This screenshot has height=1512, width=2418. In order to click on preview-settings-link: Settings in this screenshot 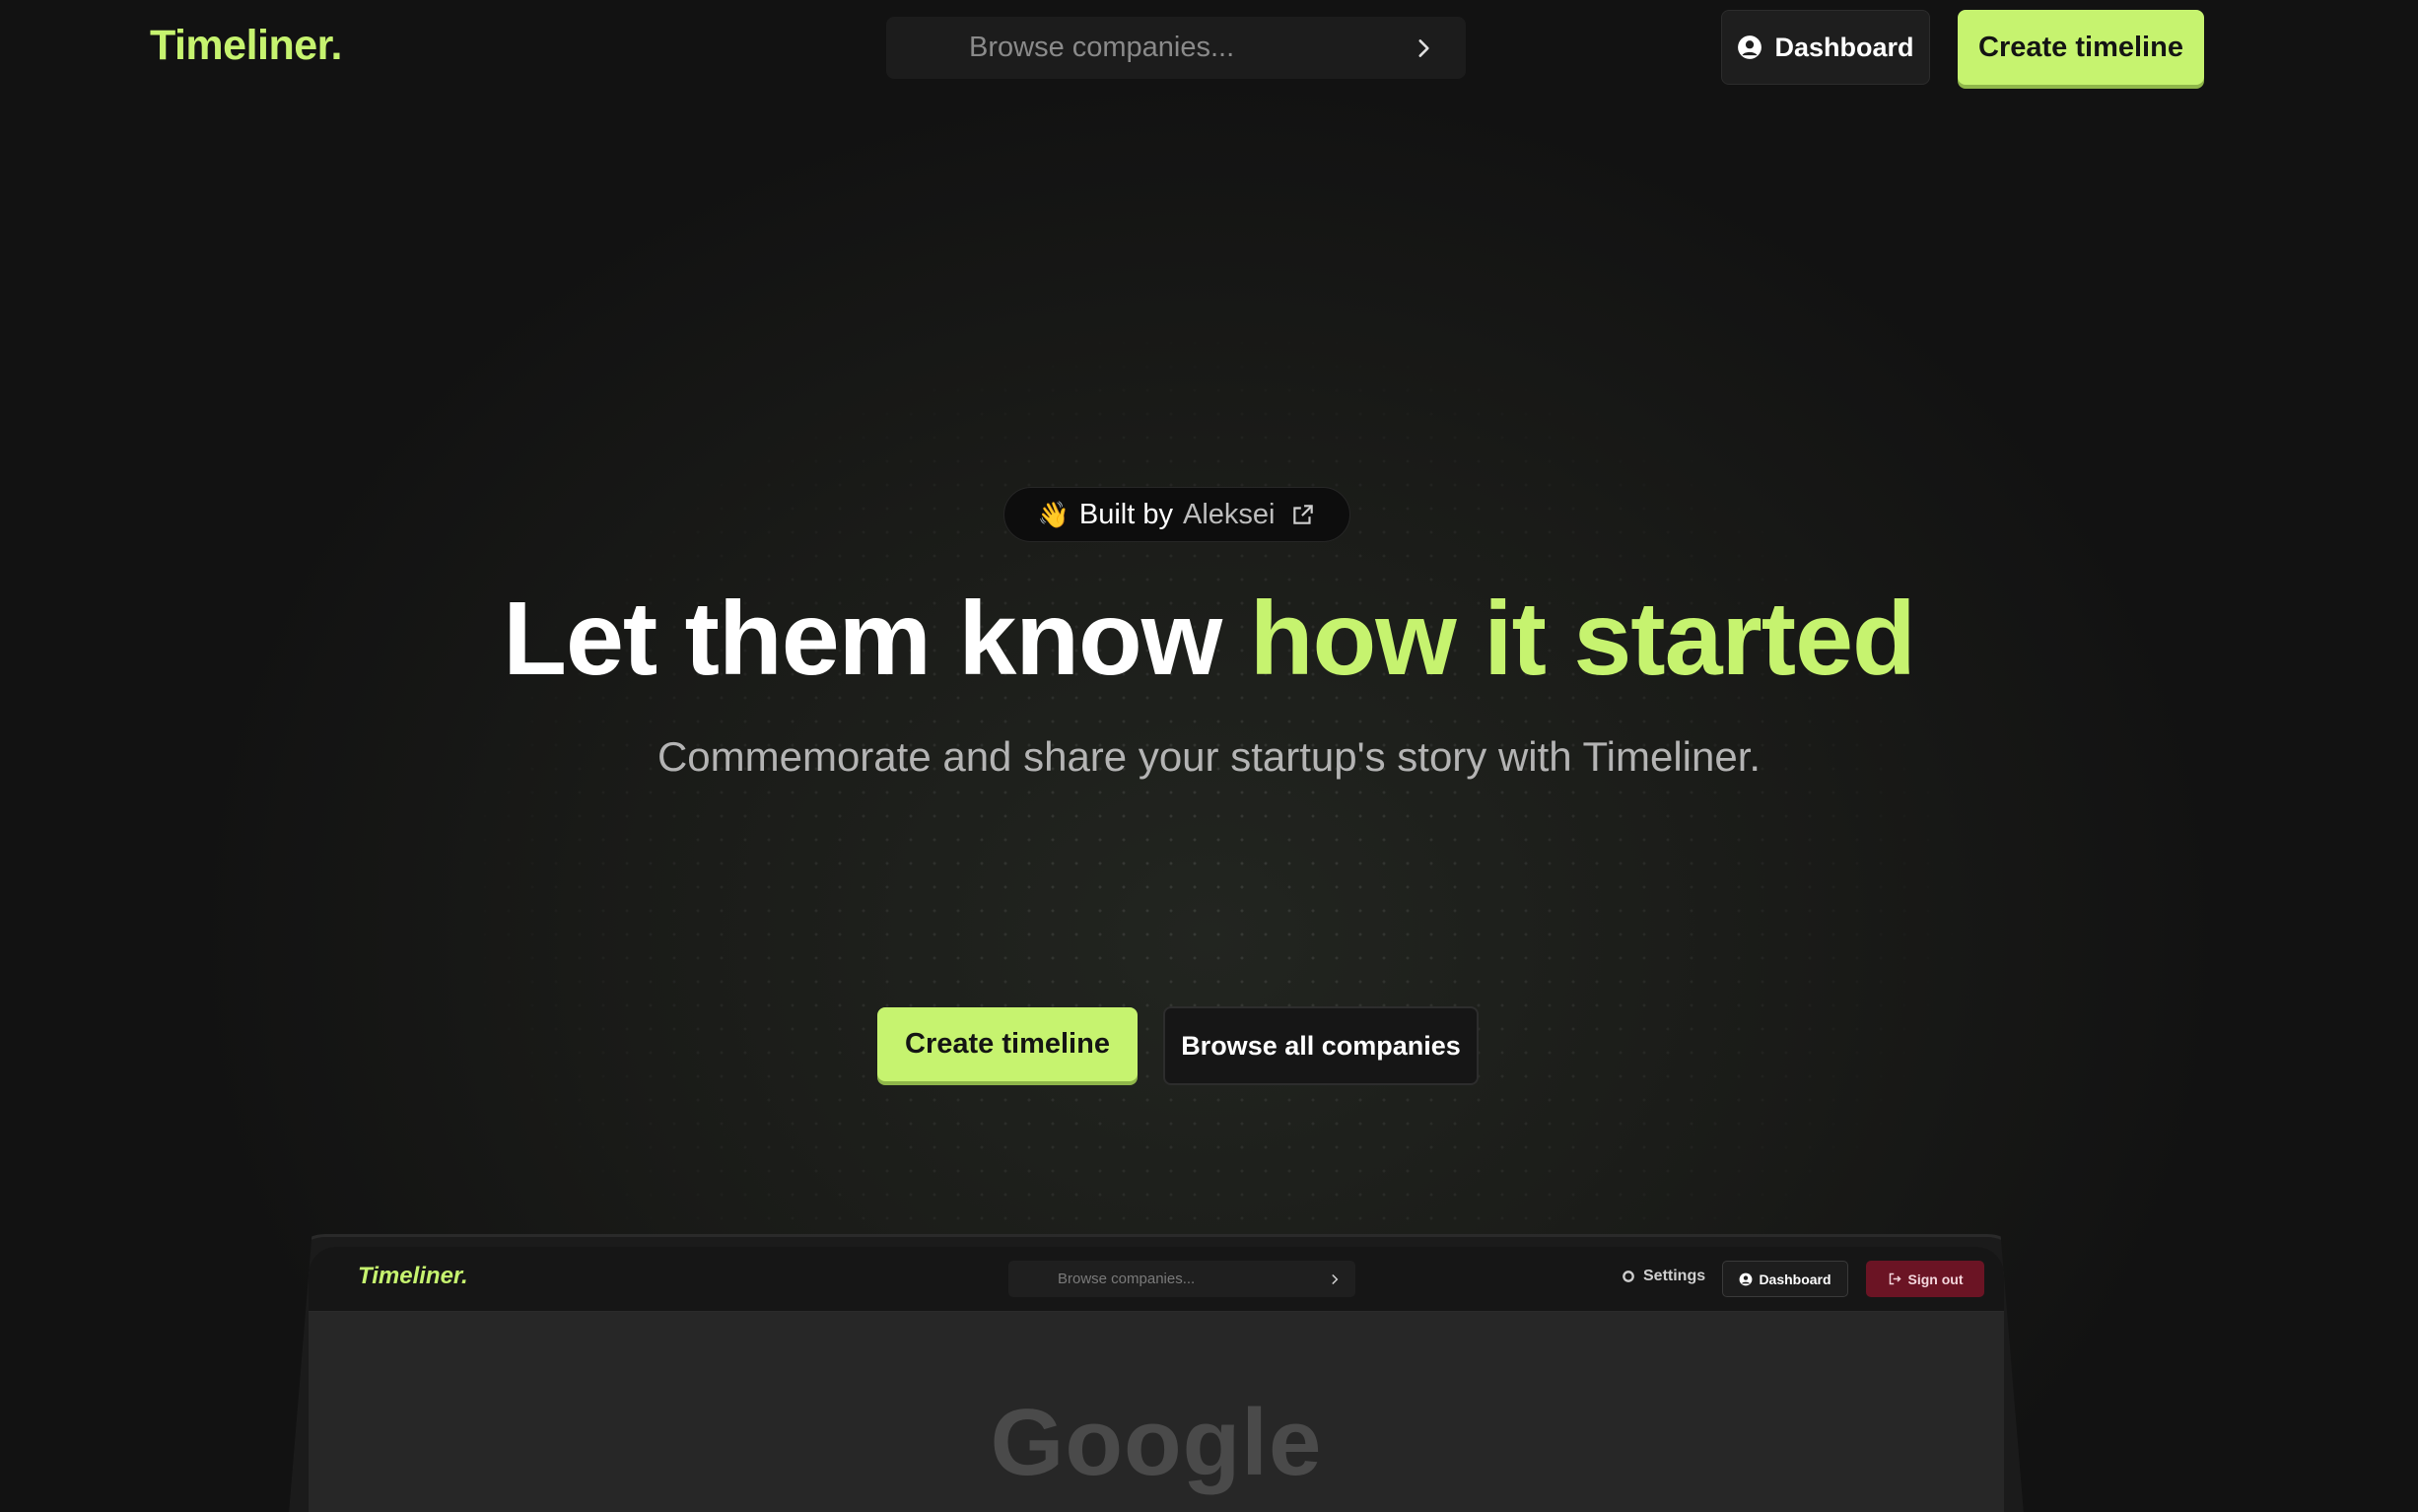, I will do `click(1663, 1276)`.